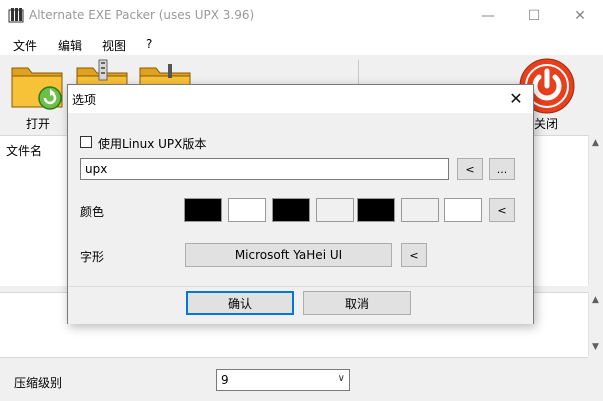 The height and width of the screenshot is (401, 603). Describe the element at coordinates (70, 45) in the screenshot. I see `menu-edit: 编辑` at that location.